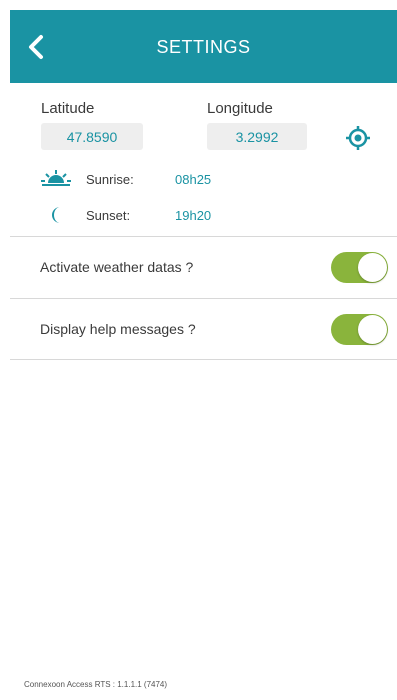  I want to click on latitude-field: 47.8590, so click(92, 136).